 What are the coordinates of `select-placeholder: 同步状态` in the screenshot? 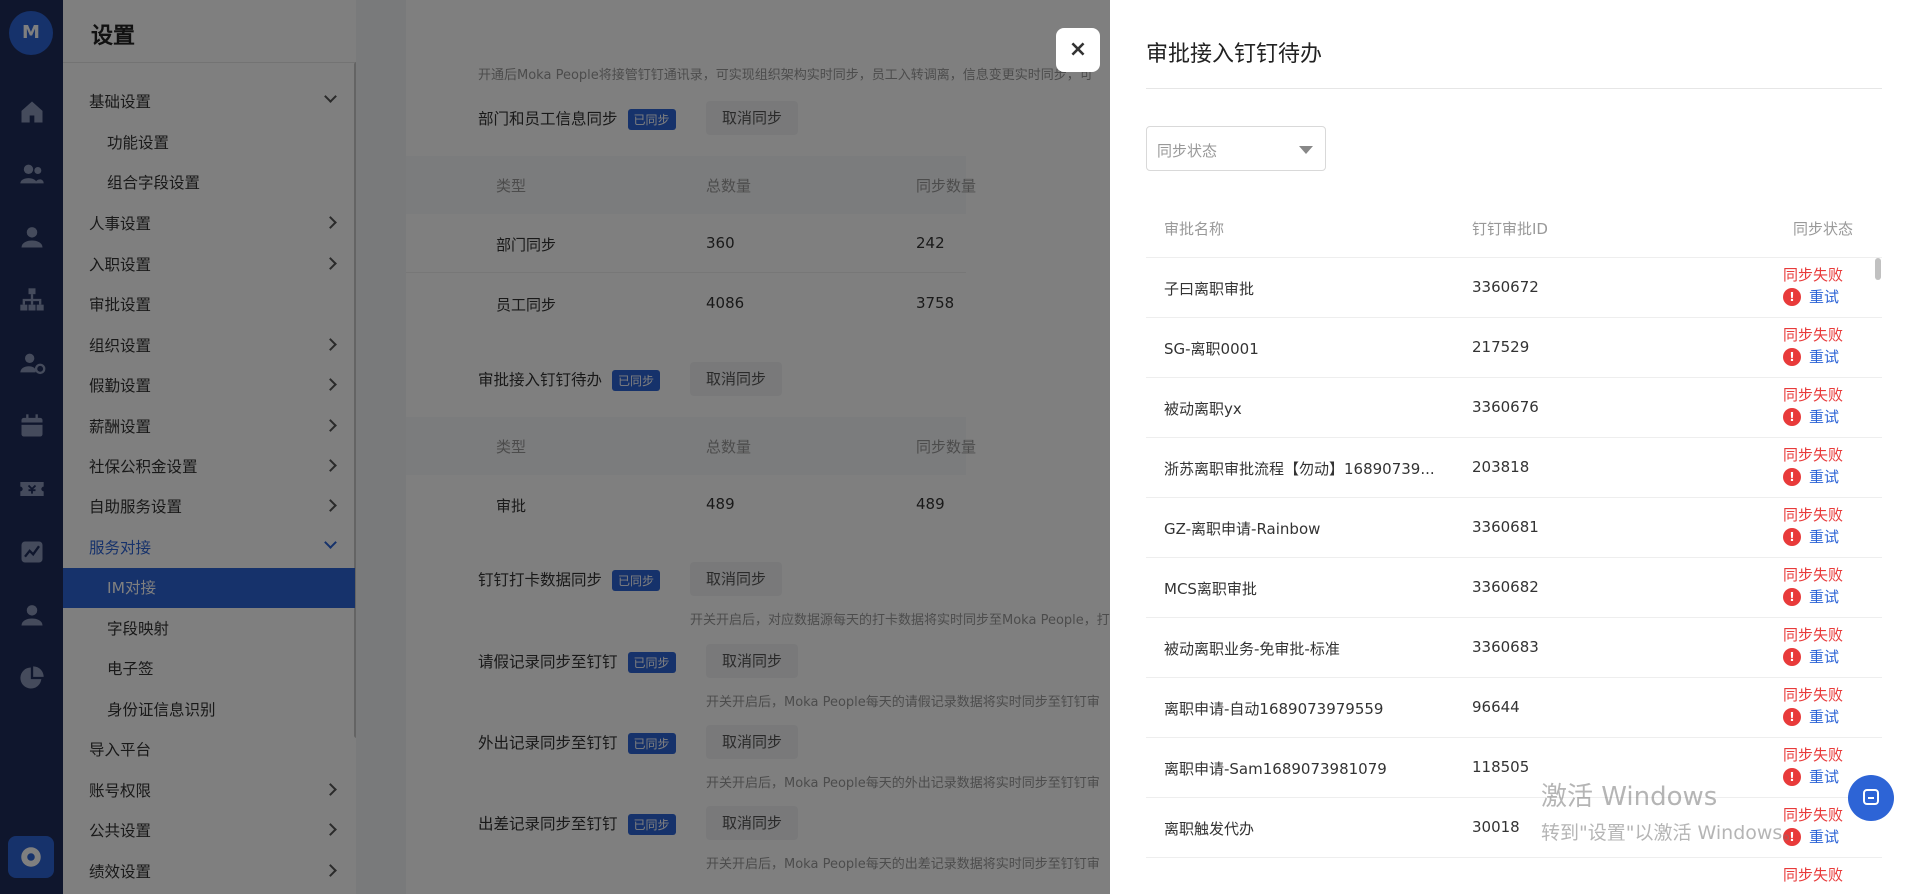 It's located at (1187, 151).